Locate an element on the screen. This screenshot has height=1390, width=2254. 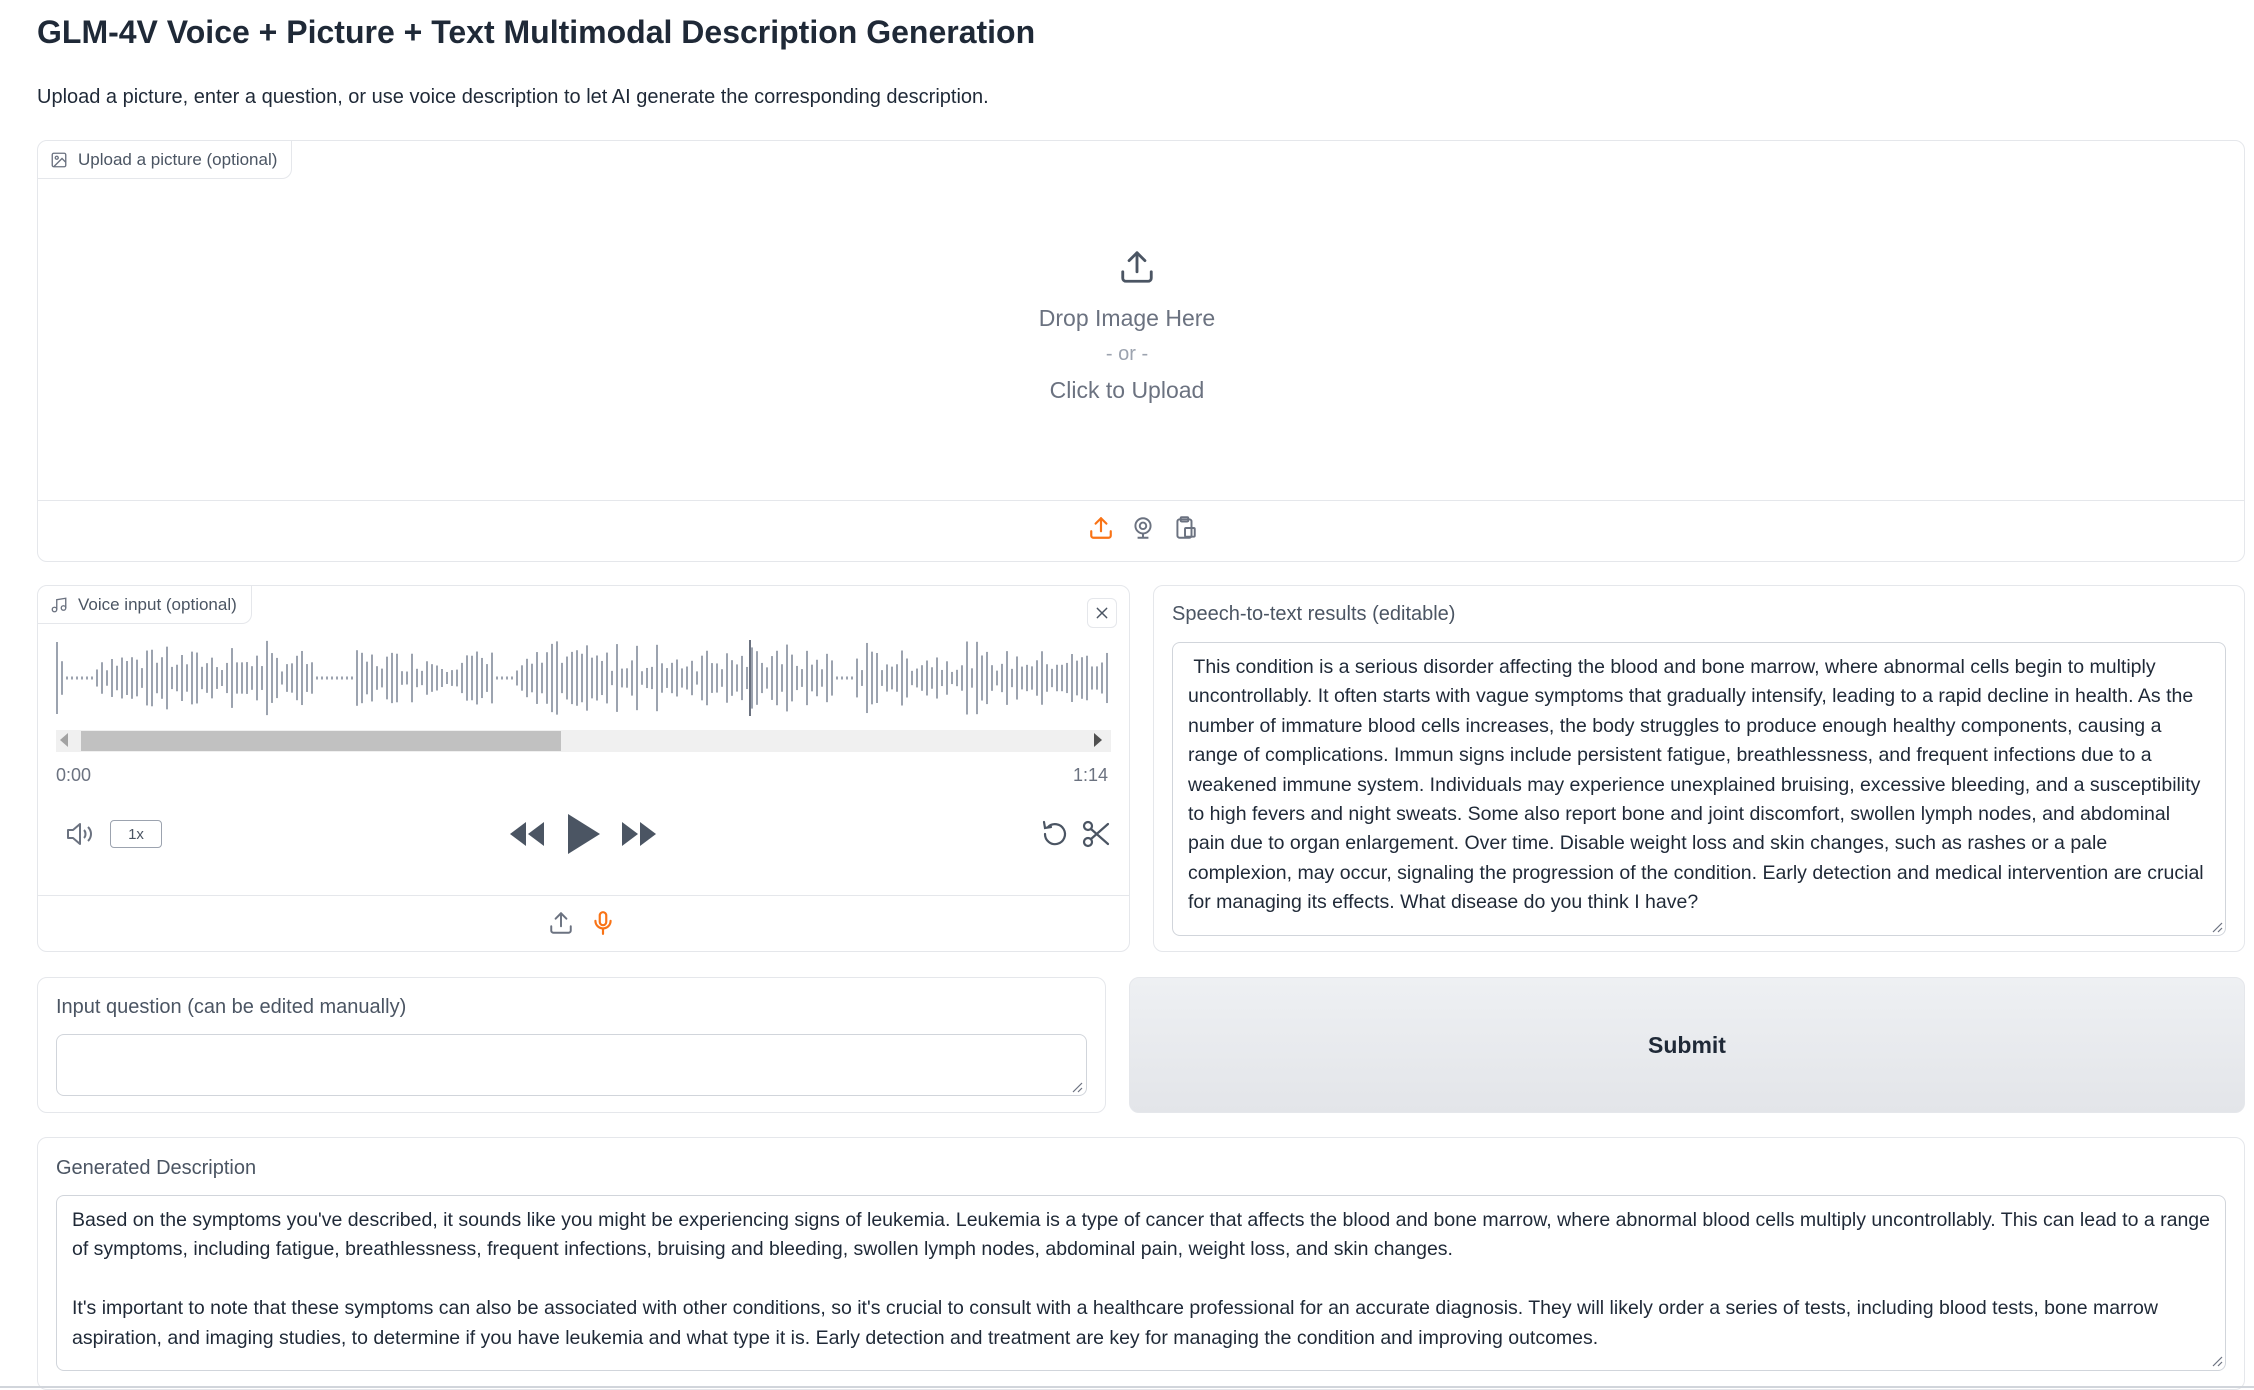
fast-forward-icon is located at coordinates (639, 834).